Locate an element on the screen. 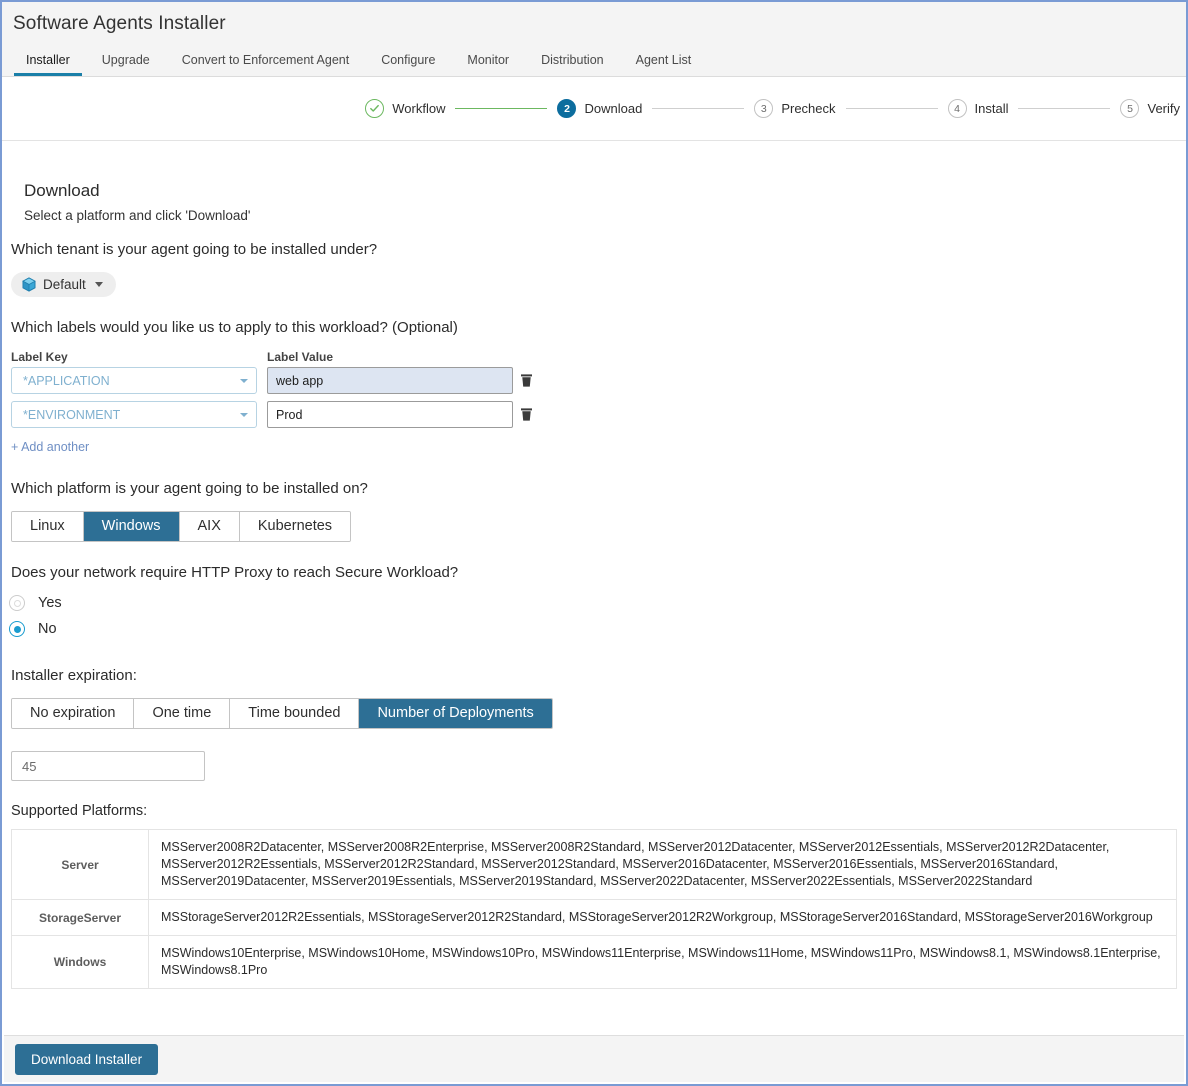 The height and width of the screenshot is (1086, 1188). label-row: *ENVIRONMENT is located at coordinates (598, 414).